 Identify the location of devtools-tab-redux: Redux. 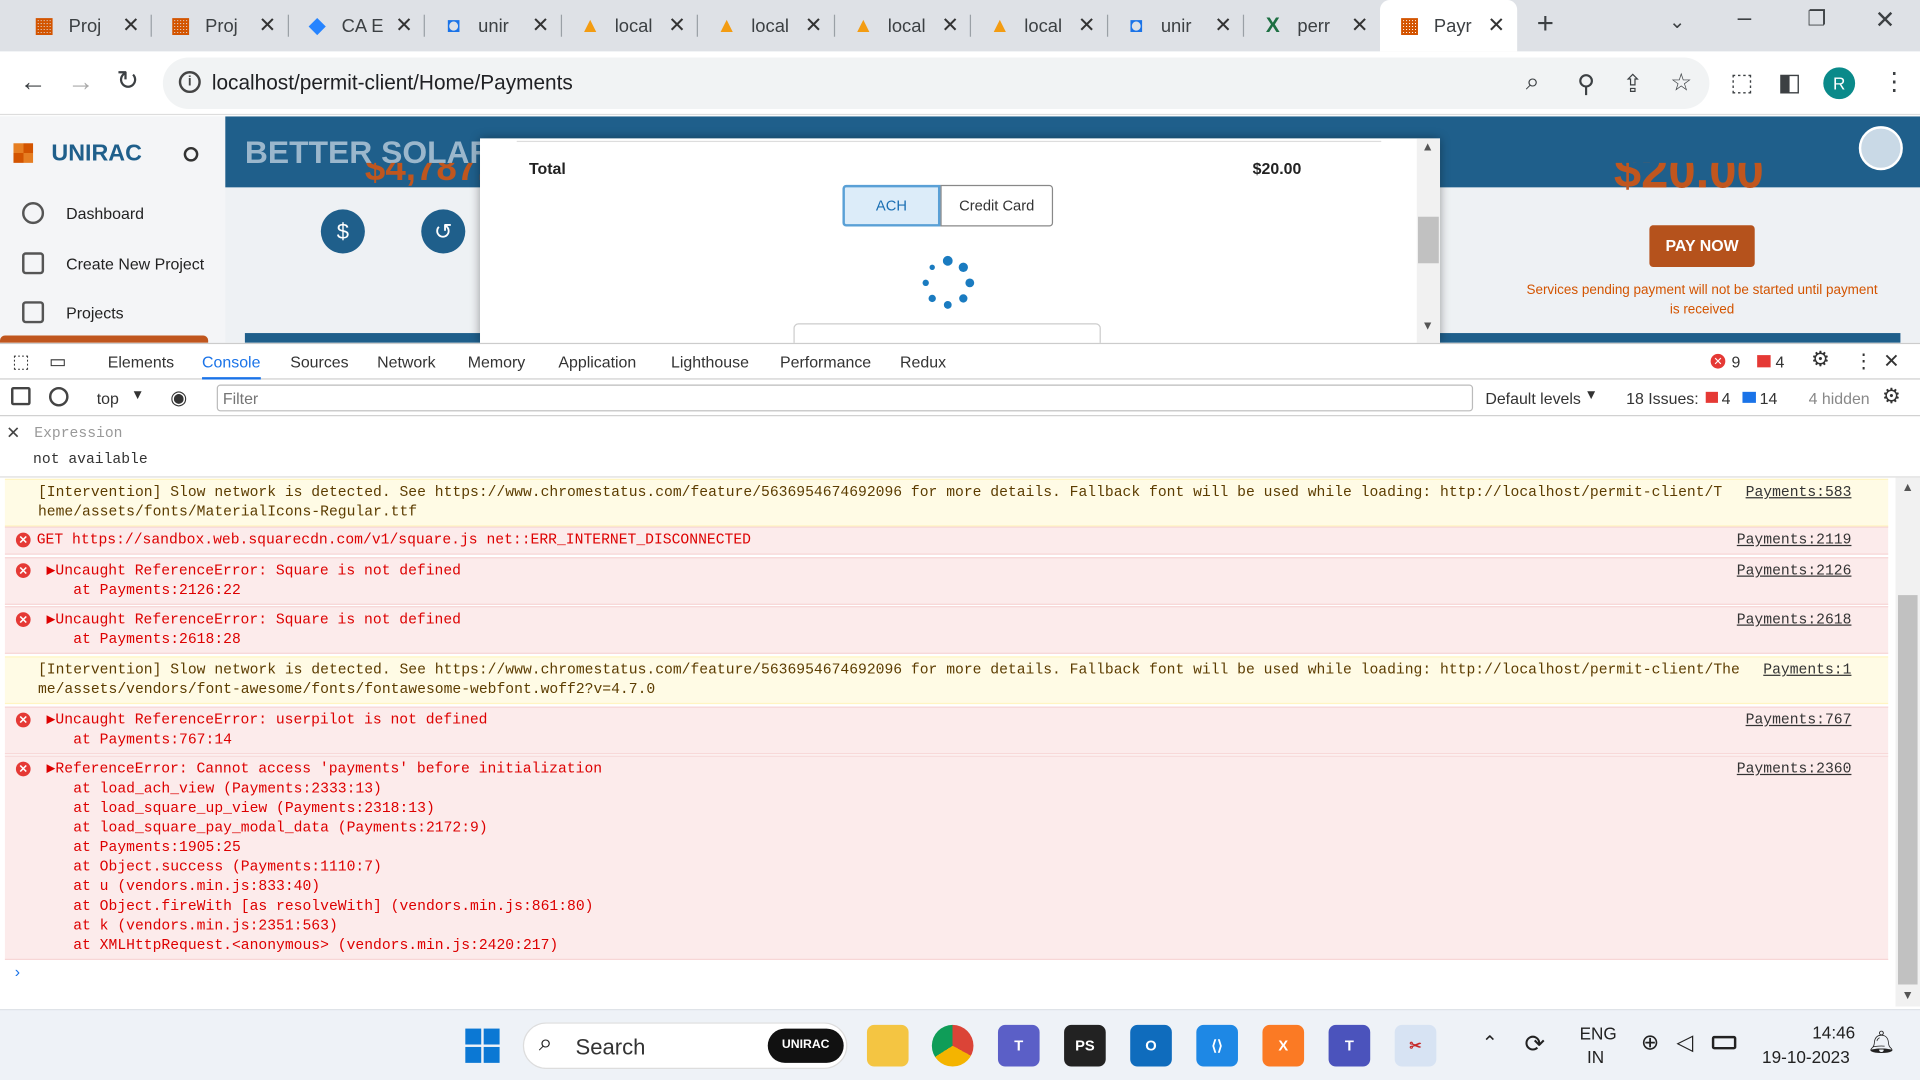
(923, 362).